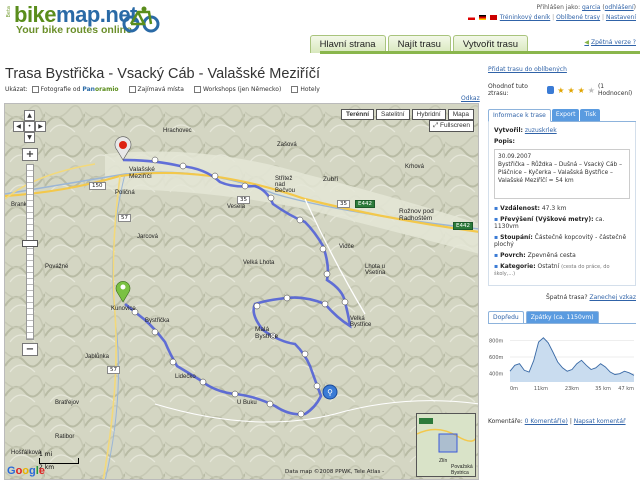  I want to click on profile-x-label: 0m, so click(514, 389).